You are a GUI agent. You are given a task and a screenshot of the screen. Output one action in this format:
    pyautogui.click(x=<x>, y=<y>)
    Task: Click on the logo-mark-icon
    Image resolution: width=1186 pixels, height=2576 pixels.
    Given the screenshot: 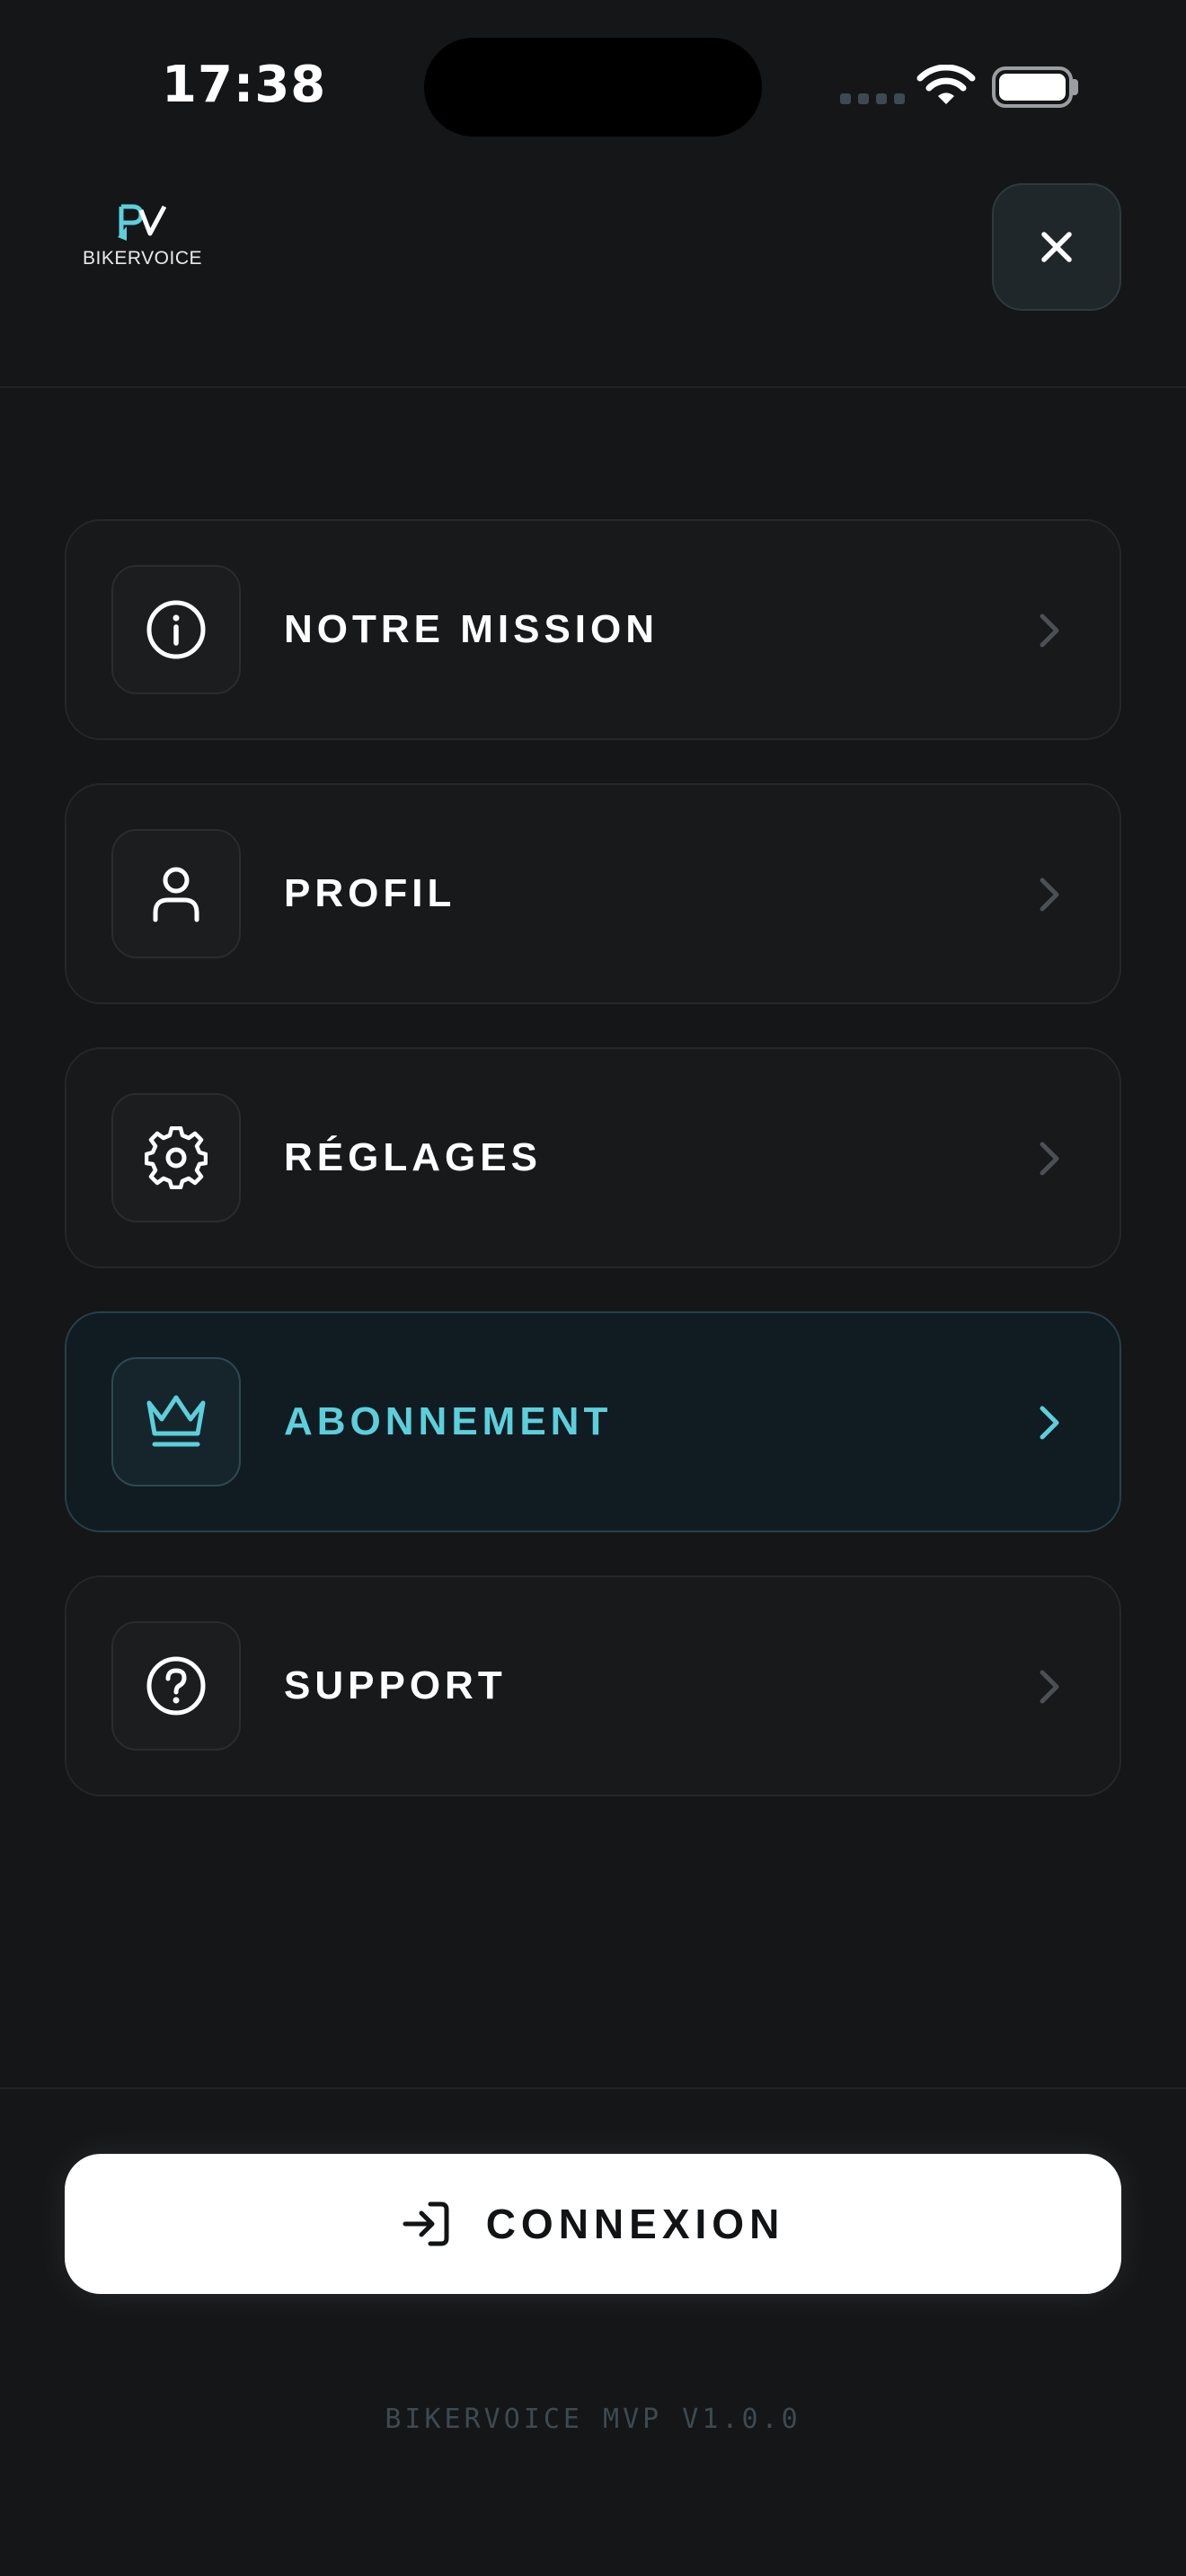 What is the action you would take?
    pyautogui.click(x=142, y=222)
    